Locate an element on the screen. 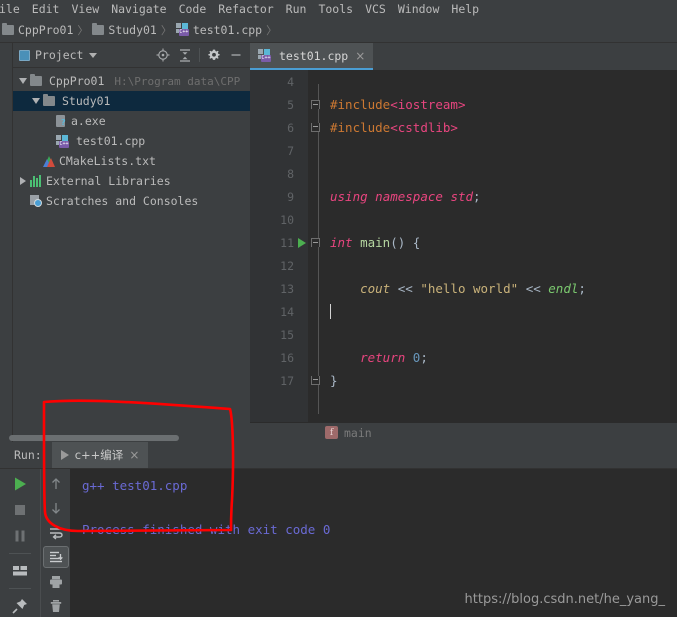  trash-icon is located at coordinates (56, 606).